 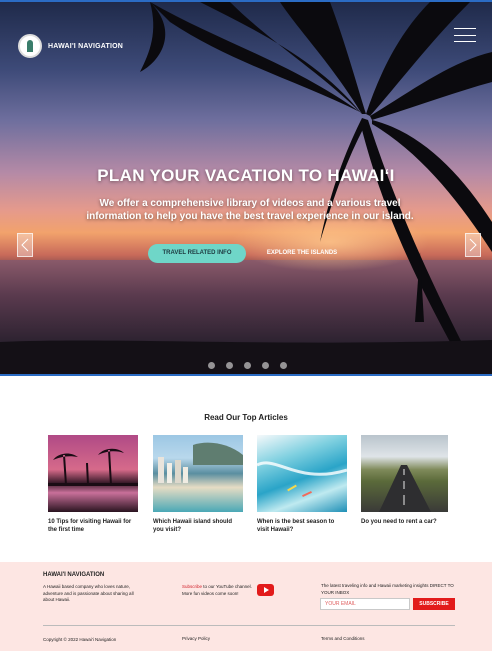 I want to click on article-title: When is the best season to visit Hawaii?, so click(x=302, y=526).